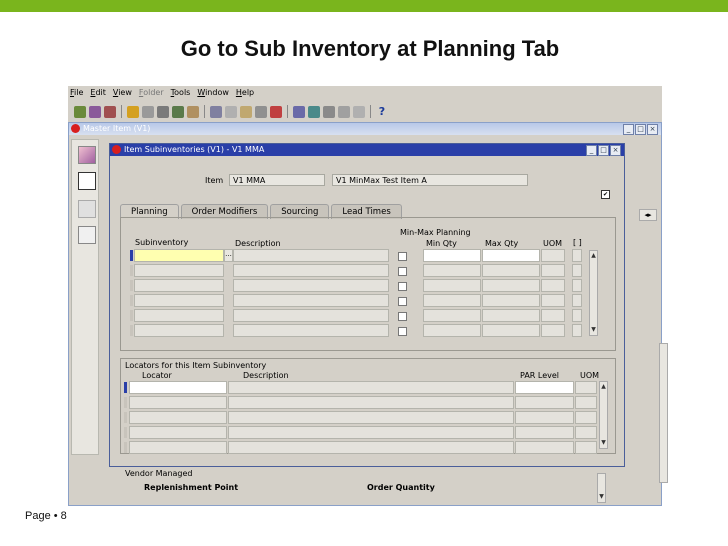  What do you see at coordinates (276, 111) in the screenshot?
I see `delete-icon` at bounding box center [276, 111].